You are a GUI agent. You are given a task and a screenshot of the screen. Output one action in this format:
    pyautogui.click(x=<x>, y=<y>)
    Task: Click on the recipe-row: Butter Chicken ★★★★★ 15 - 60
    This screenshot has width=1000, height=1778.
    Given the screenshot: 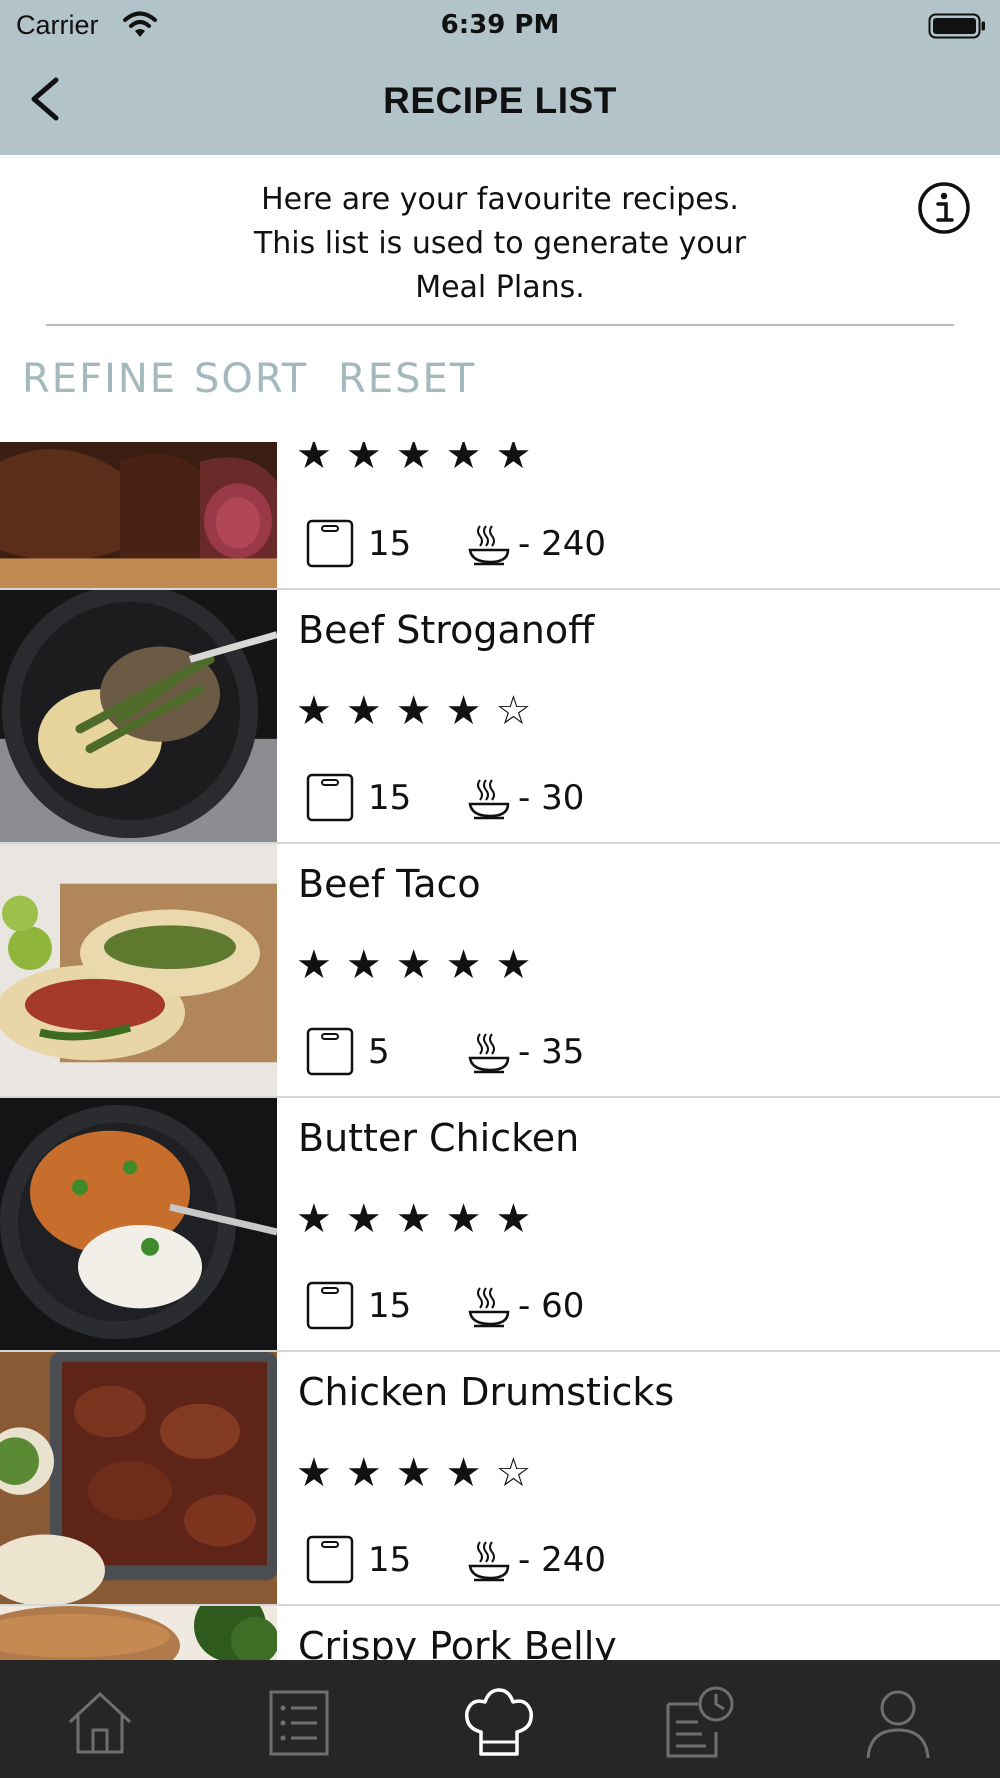 What is the action you would take?
    pyautogui.click(x=500, y=1225)
    